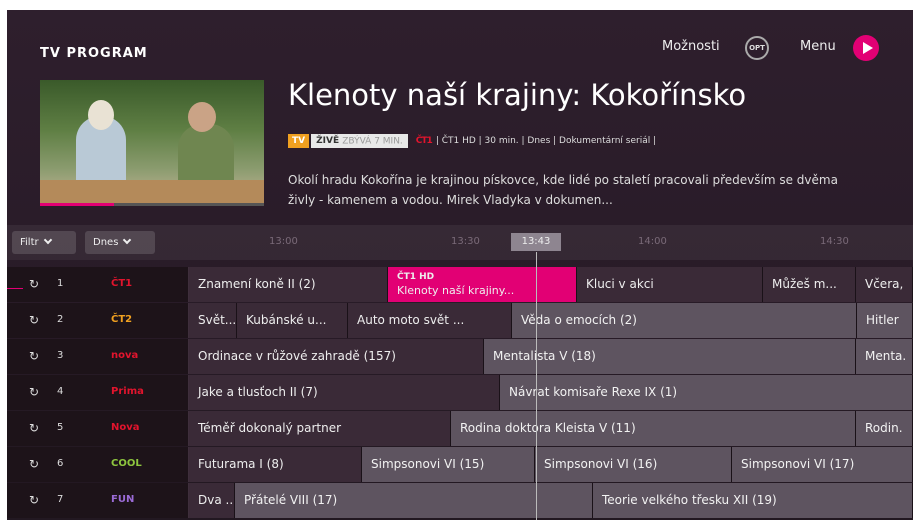  What do you see at coordinates (283, 241) in the screenshot?
I see `time-tick: 13:00` at bounding box center [283, 241].